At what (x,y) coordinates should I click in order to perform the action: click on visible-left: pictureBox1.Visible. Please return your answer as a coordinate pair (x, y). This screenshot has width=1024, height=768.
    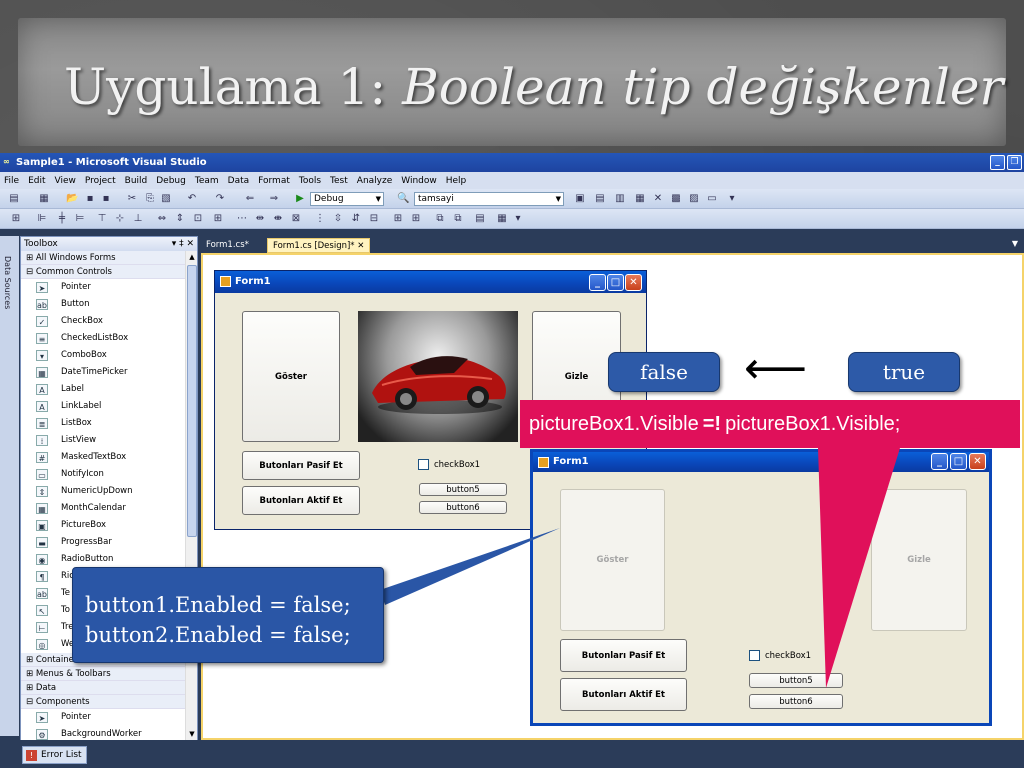
    Looking at the image, I should click on (614, 423).